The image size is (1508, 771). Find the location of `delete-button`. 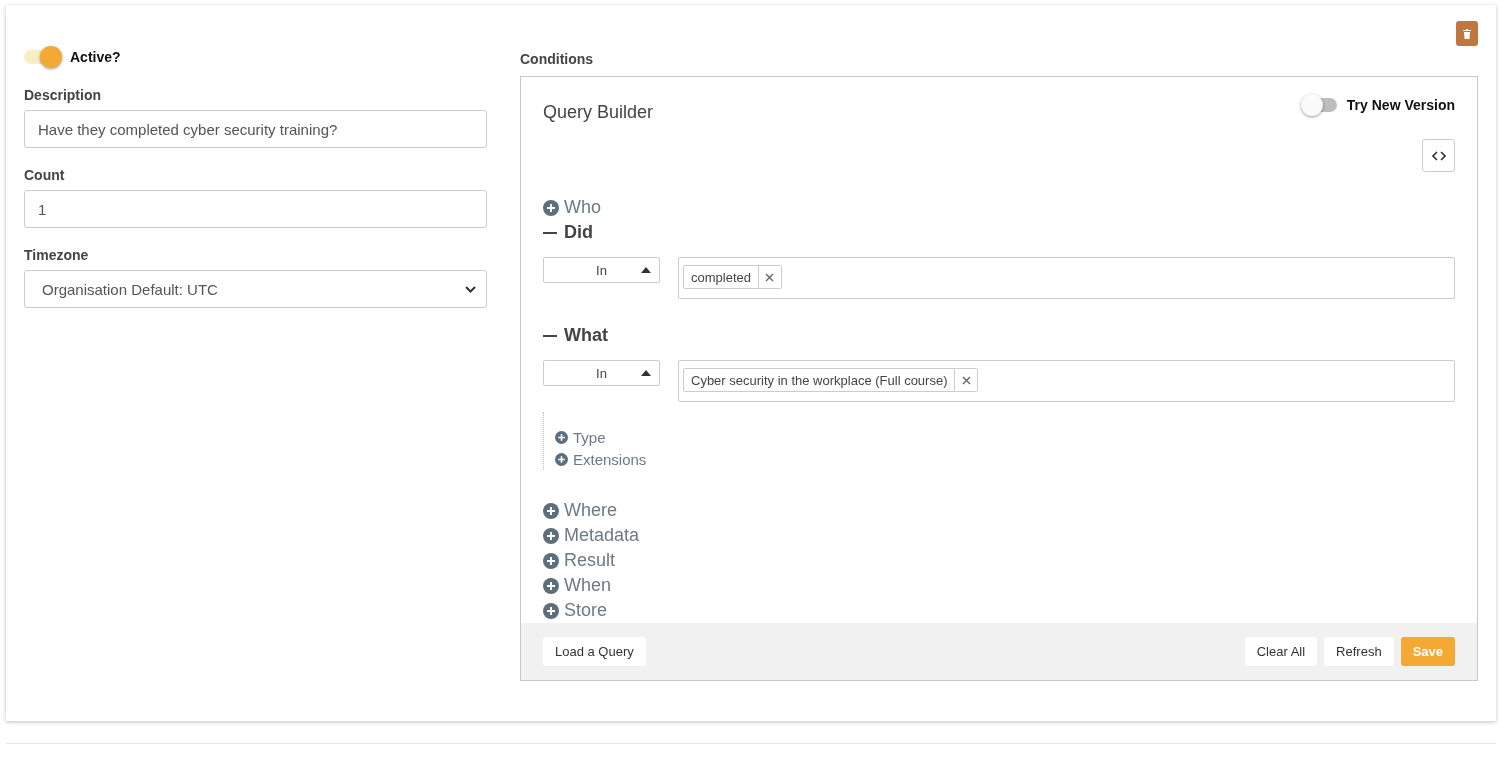

delete-button is located at coordinates (1467, 33).